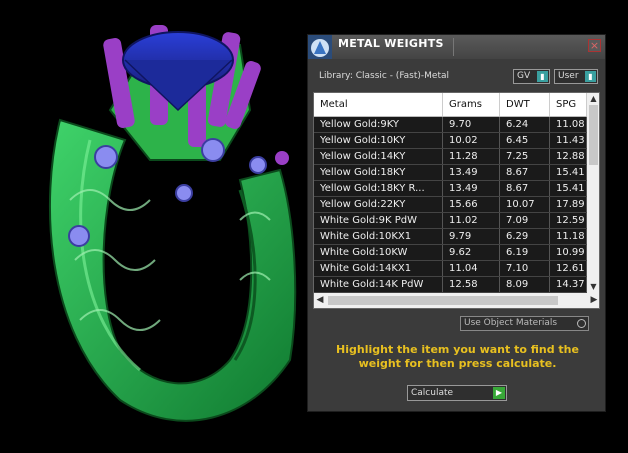 Image resolution: width=628 pixels, height=453 pixels. I want to click on panel-title: METAL WEIGHTS, so click(391, 43).